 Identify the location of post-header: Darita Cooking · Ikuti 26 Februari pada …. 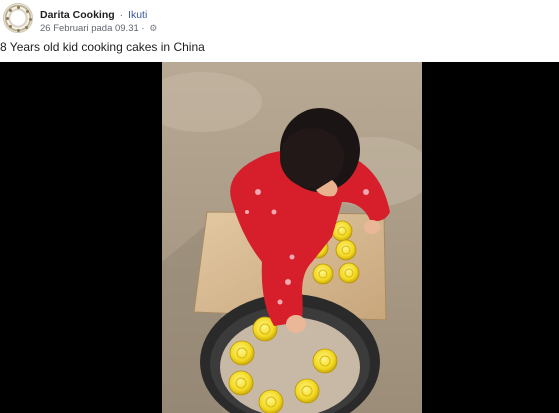
(279, 19).